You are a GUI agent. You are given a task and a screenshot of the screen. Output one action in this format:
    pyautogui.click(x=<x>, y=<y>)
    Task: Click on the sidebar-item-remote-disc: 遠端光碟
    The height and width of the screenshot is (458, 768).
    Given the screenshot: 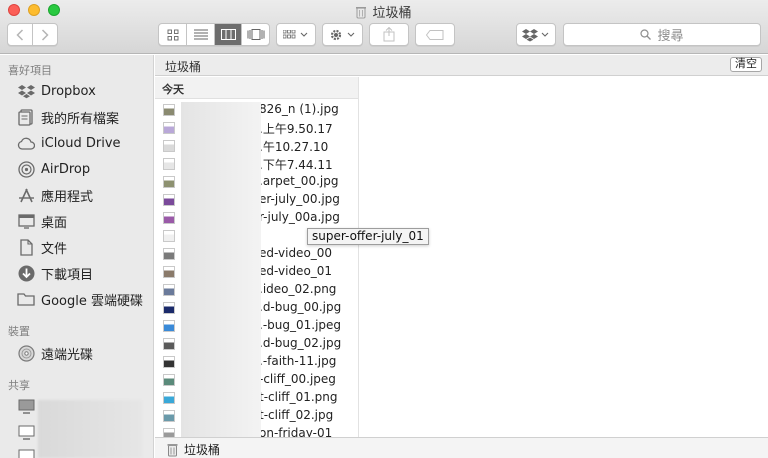 What is the action you would take?
    pyautogui.click(x=54, y=353)
    